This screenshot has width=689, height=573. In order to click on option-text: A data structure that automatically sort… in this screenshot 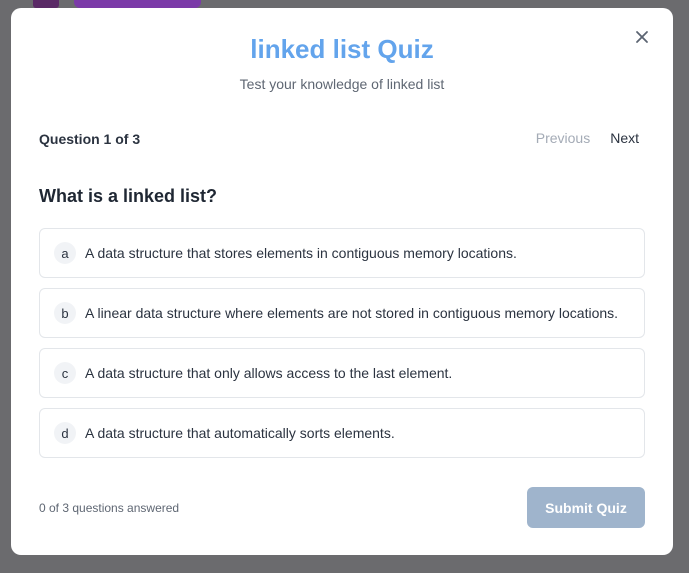, I will do `click(240, 433)`.